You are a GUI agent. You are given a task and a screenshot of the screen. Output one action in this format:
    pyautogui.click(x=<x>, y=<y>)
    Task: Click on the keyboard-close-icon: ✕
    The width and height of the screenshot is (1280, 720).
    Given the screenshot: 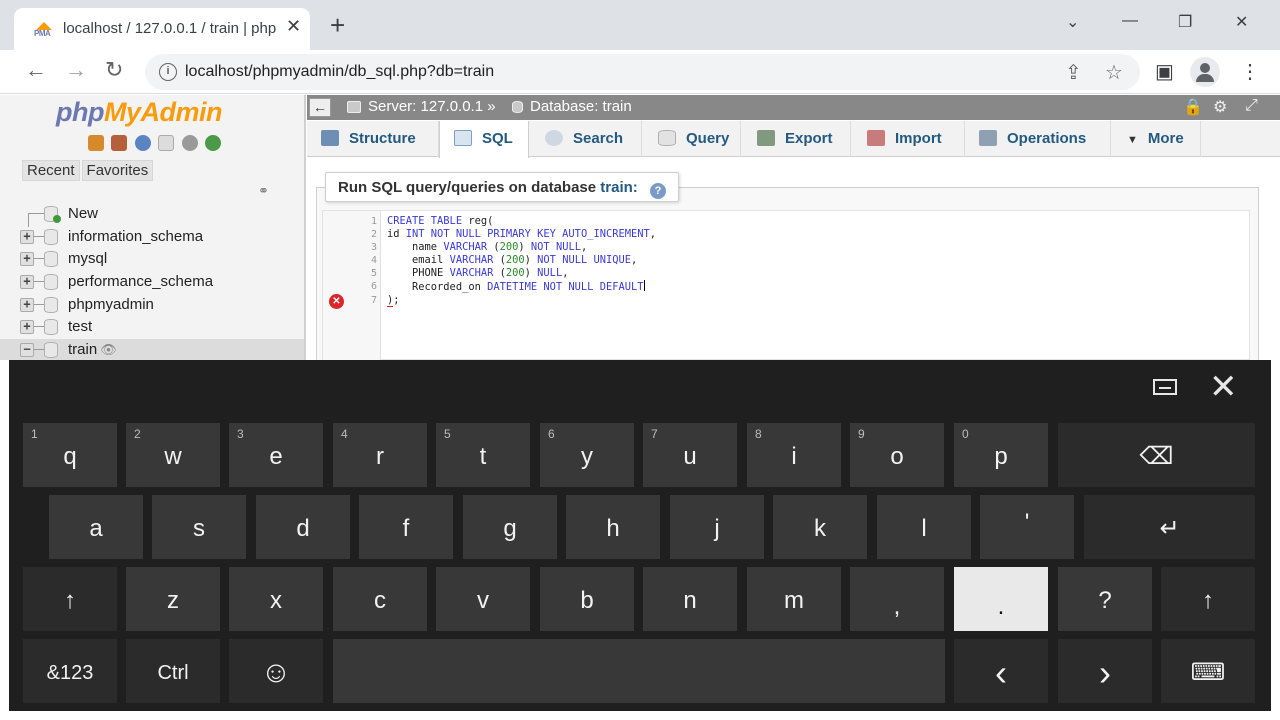 What is the action you would take?
    pyautogui.click(x=1223, y=387)
    